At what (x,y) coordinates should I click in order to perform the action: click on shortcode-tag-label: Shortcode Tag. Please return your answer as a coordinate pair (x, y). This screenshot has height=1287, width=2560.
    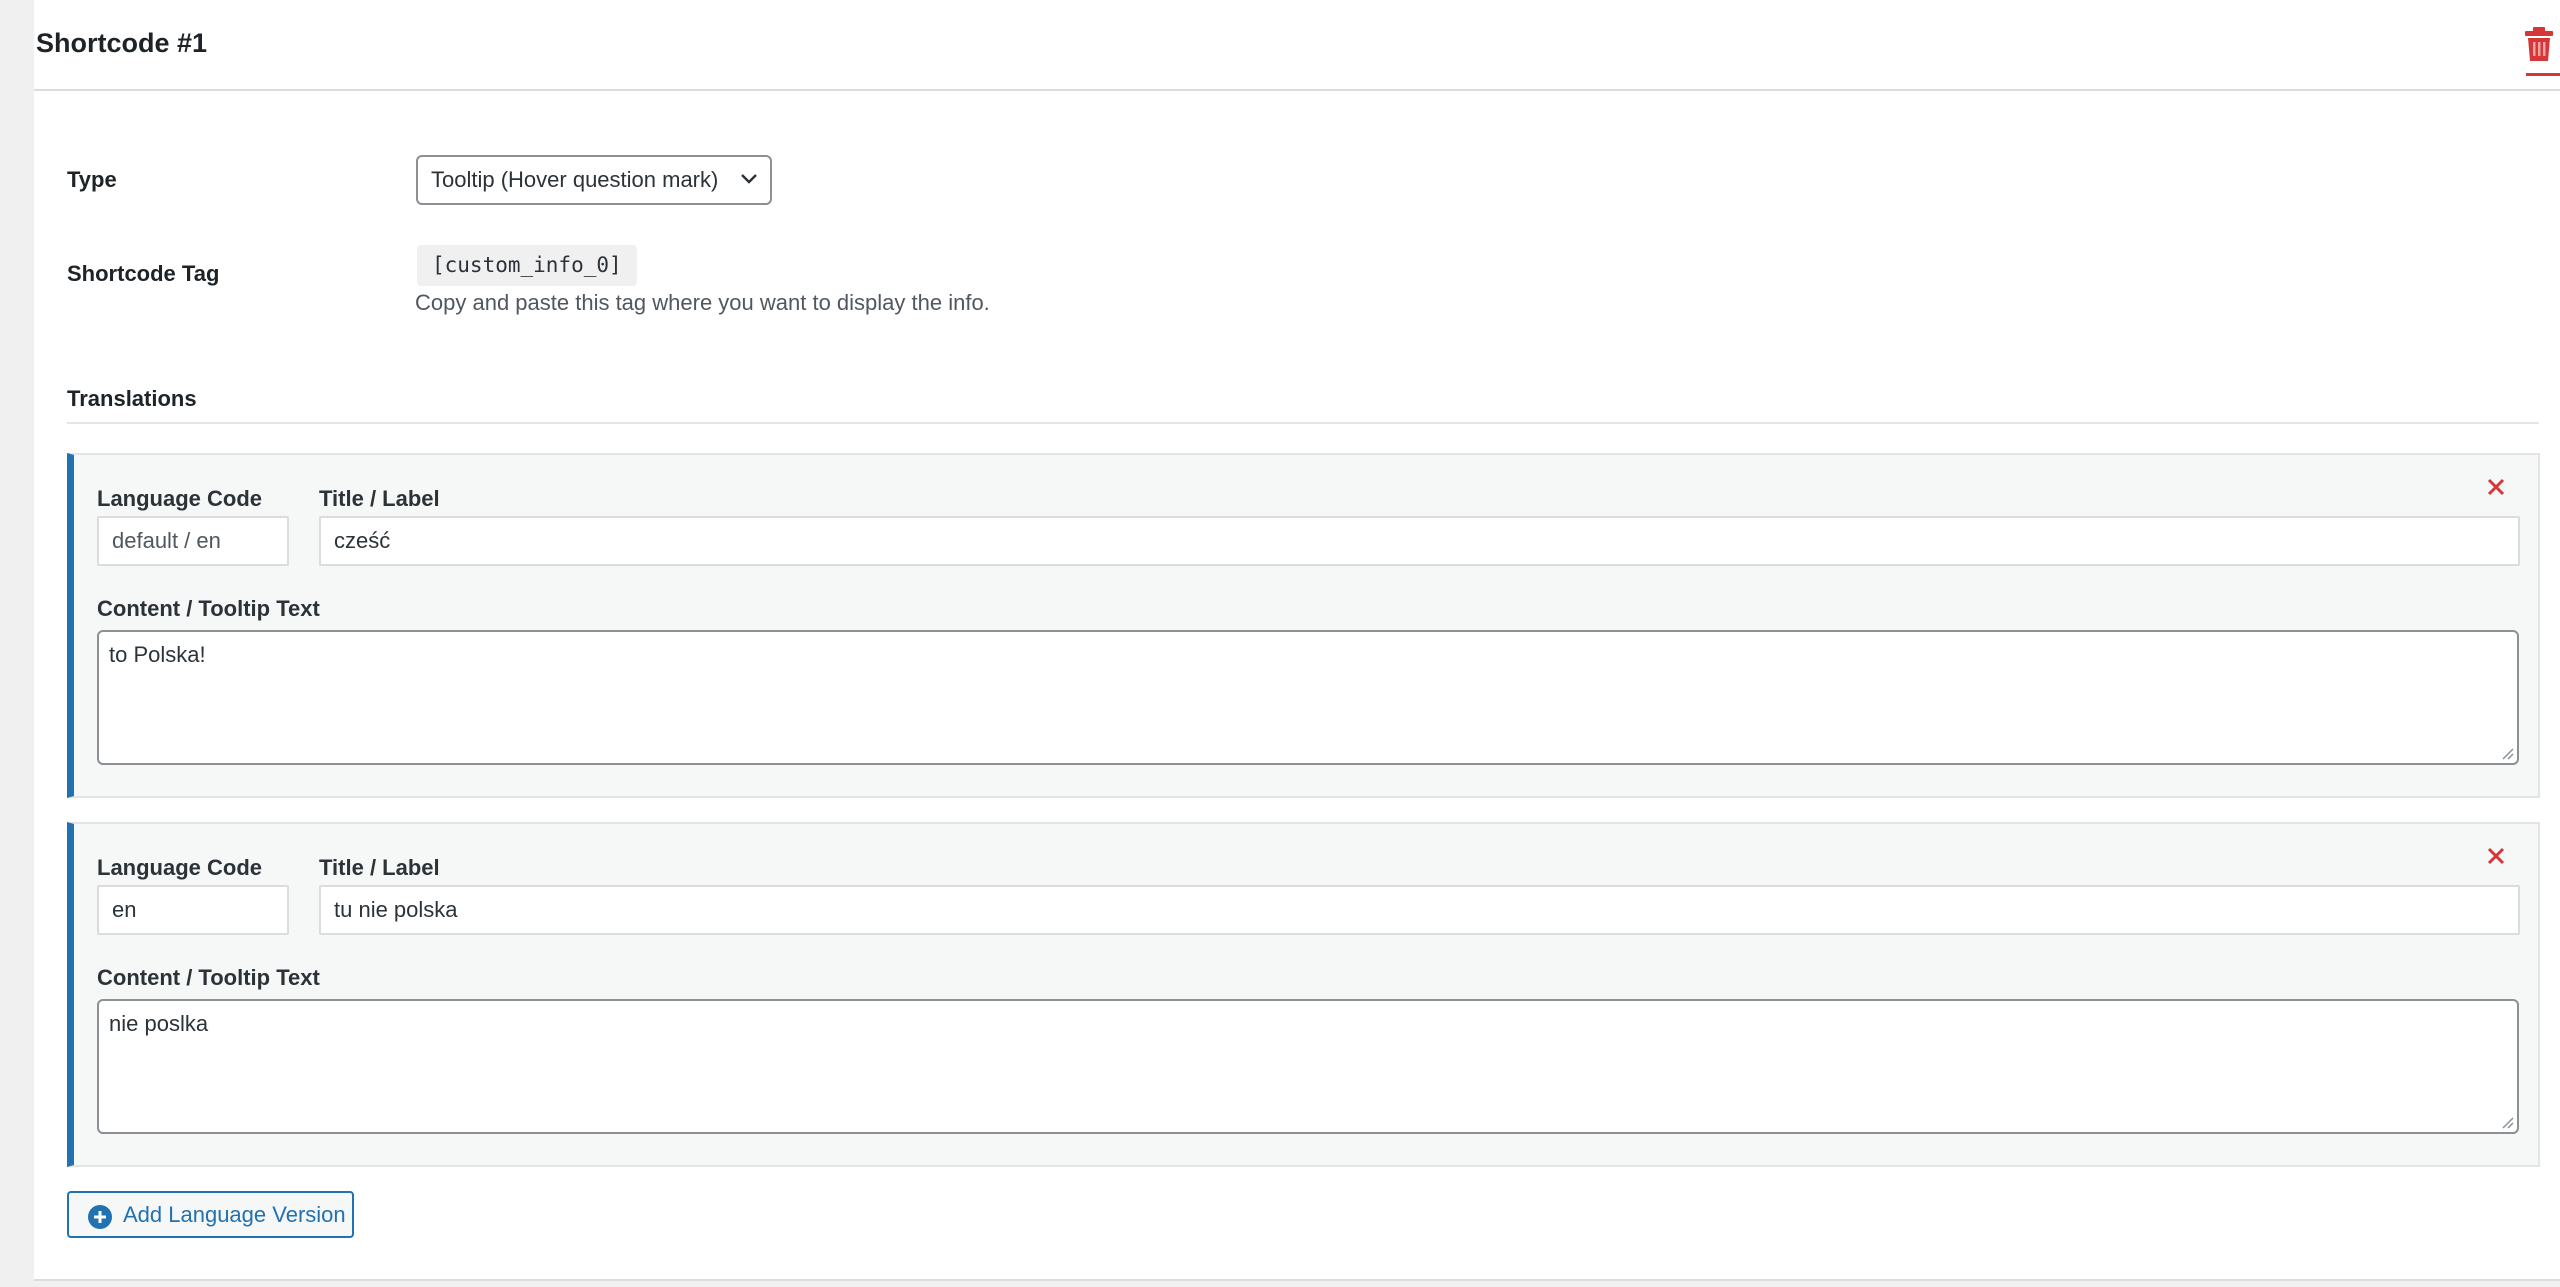
    Looking at the image, I should click on (143, 273).